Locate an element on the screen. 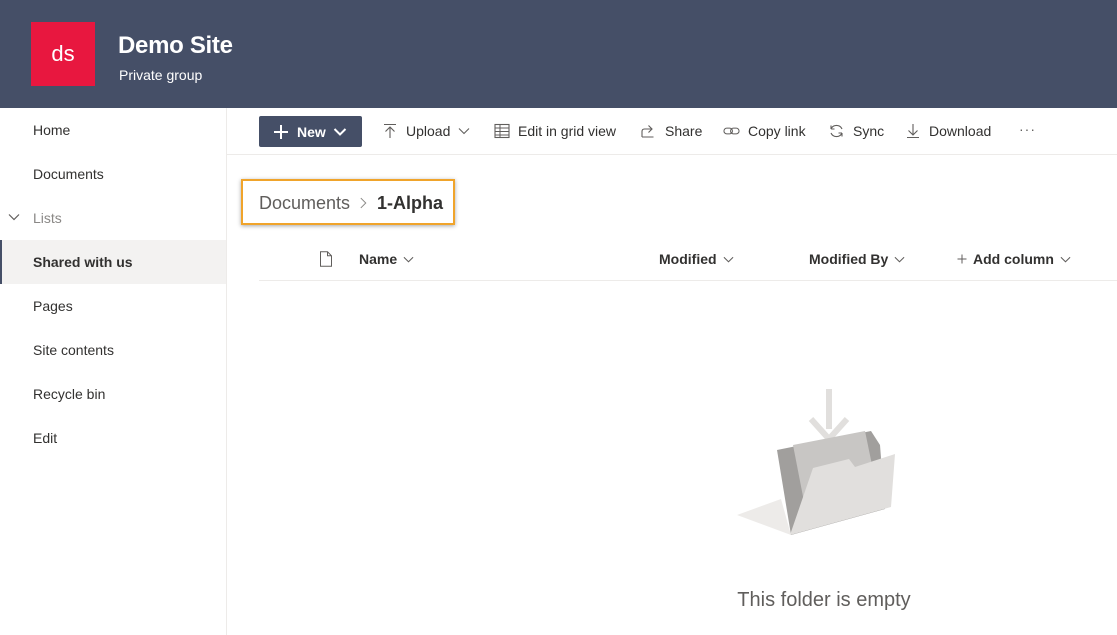 The width and height of the screenshot is (1117, 635). column-modified: Modified is located at coordinates (696, 259).